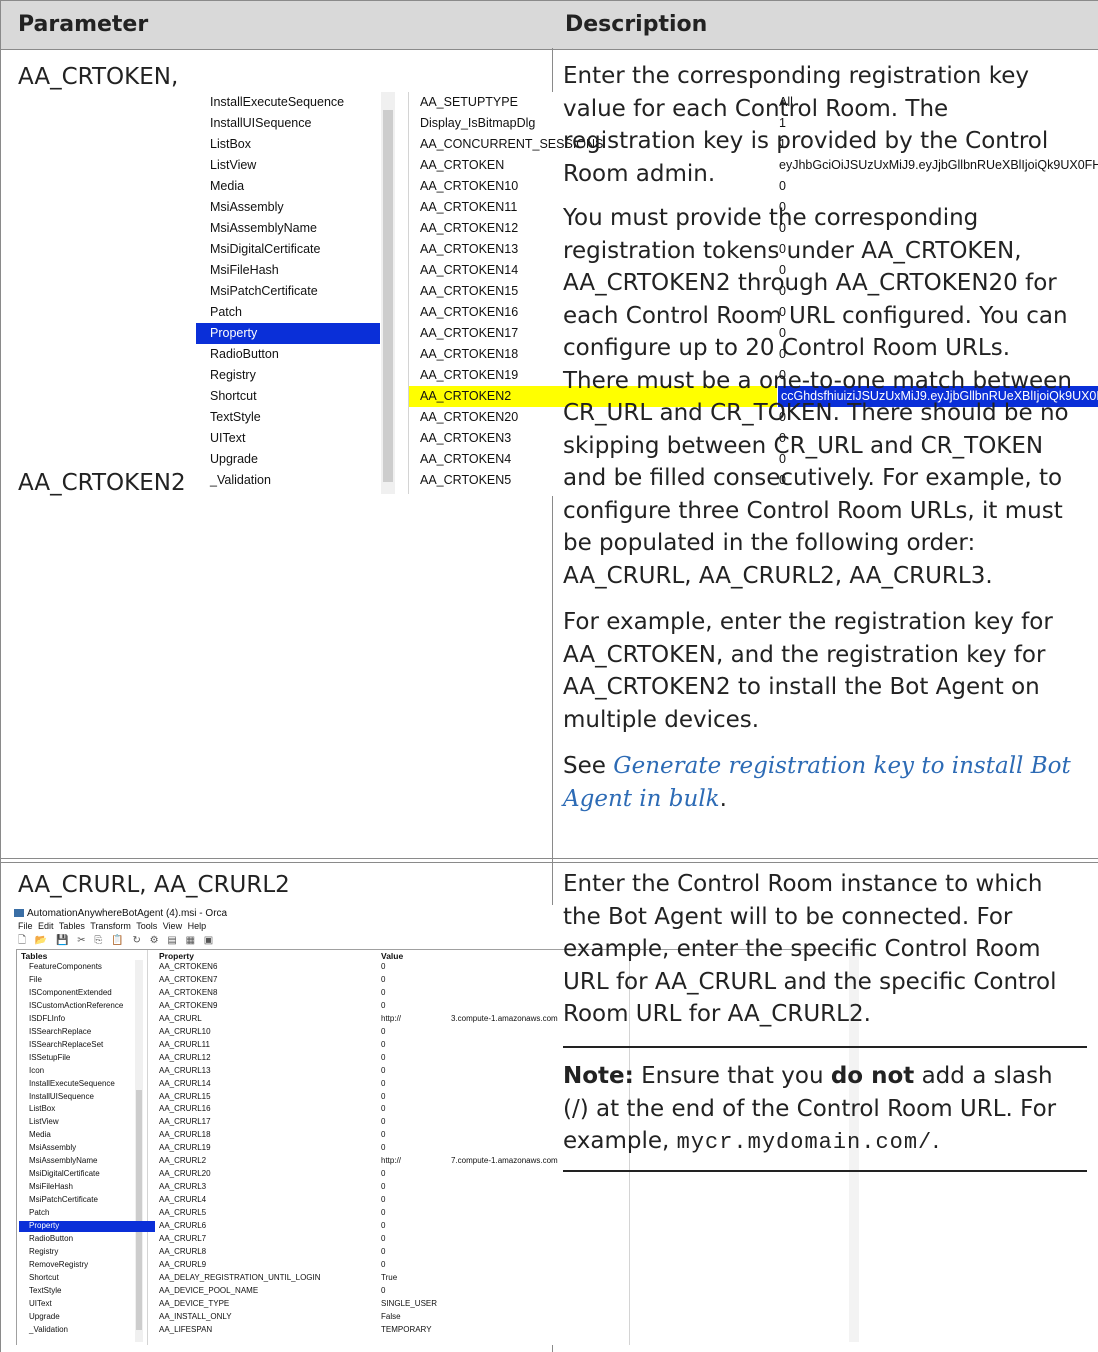  What do you see at coordinates (509, 1045) in the screenshot?
I see `property-row: AA_CRURL11 0` at bounding box center [509, 1045].